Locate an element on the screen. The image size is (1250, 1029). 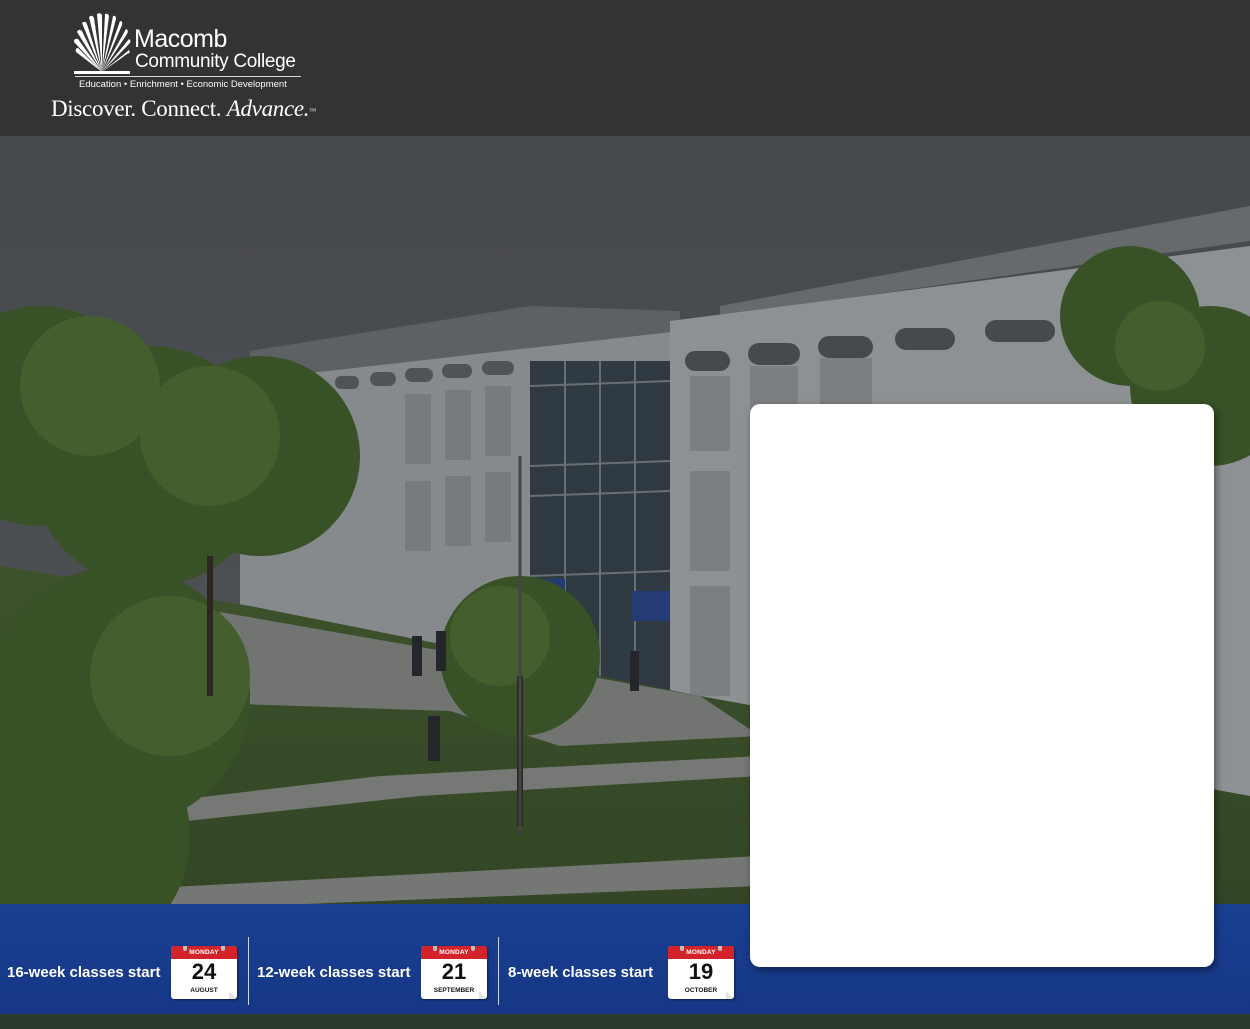
logo-subtitle: Community College is located at coordinates (215, 61).